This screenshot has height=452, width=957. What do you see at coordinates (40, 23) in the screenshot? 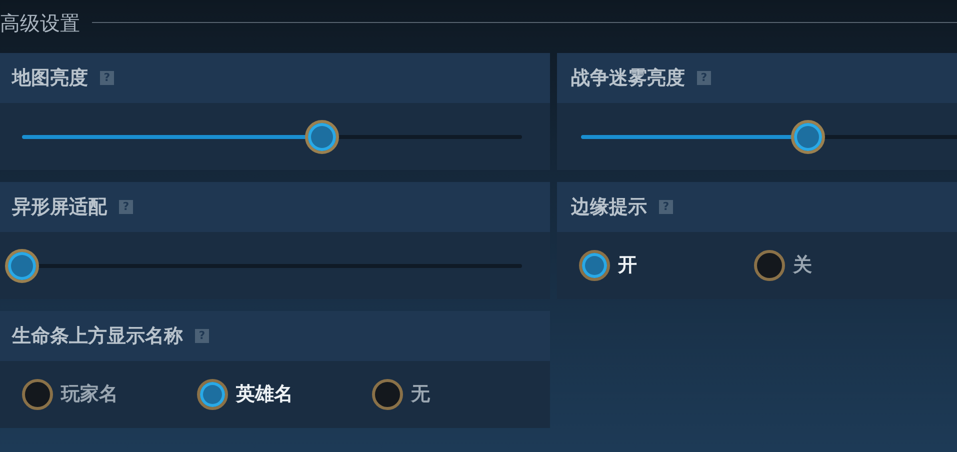
I see `section-title: 高级设置` at bounding box center [40, 23].